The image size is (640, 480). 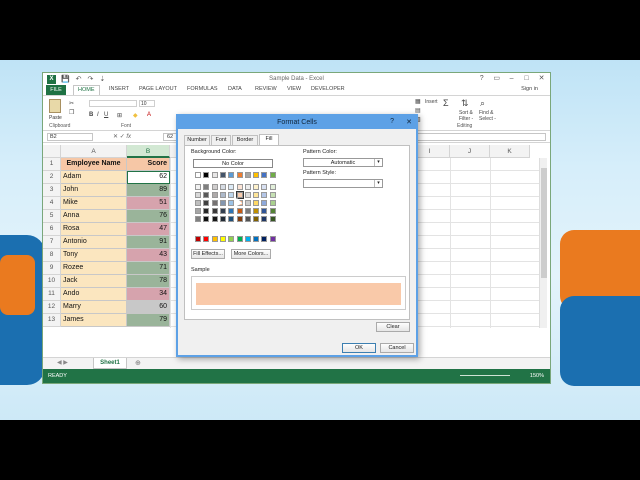 I want to click on pattern-color-dropdown: Automatic ▾, so click(x=343, y=162).